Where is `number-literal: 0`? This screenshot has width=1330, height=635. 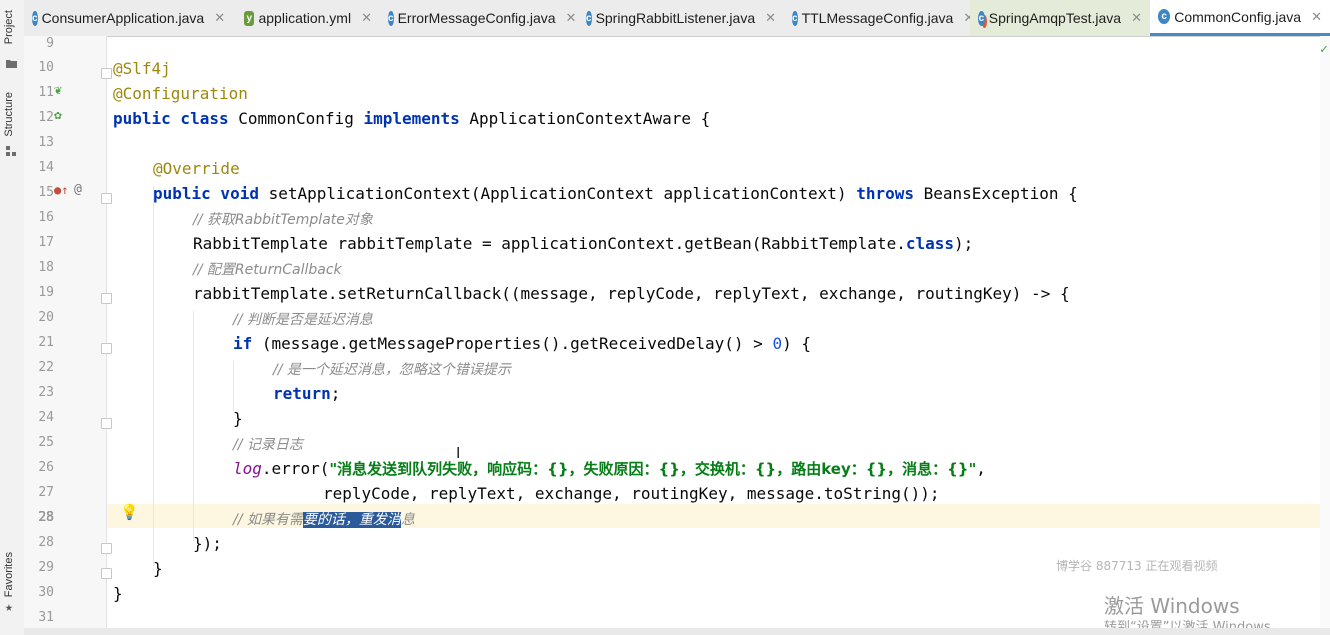
number-literal: 0 is located at coordinates (777, 343).